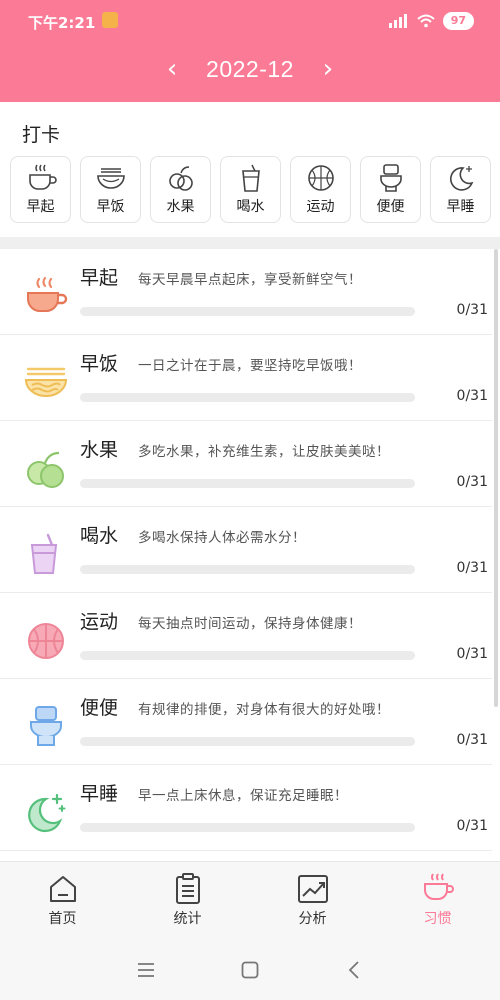 This screenshot has height=1000, width=500. I want to click on habit-description: 早一点上床休息，保证充足睡眠！, so click(243, 796).